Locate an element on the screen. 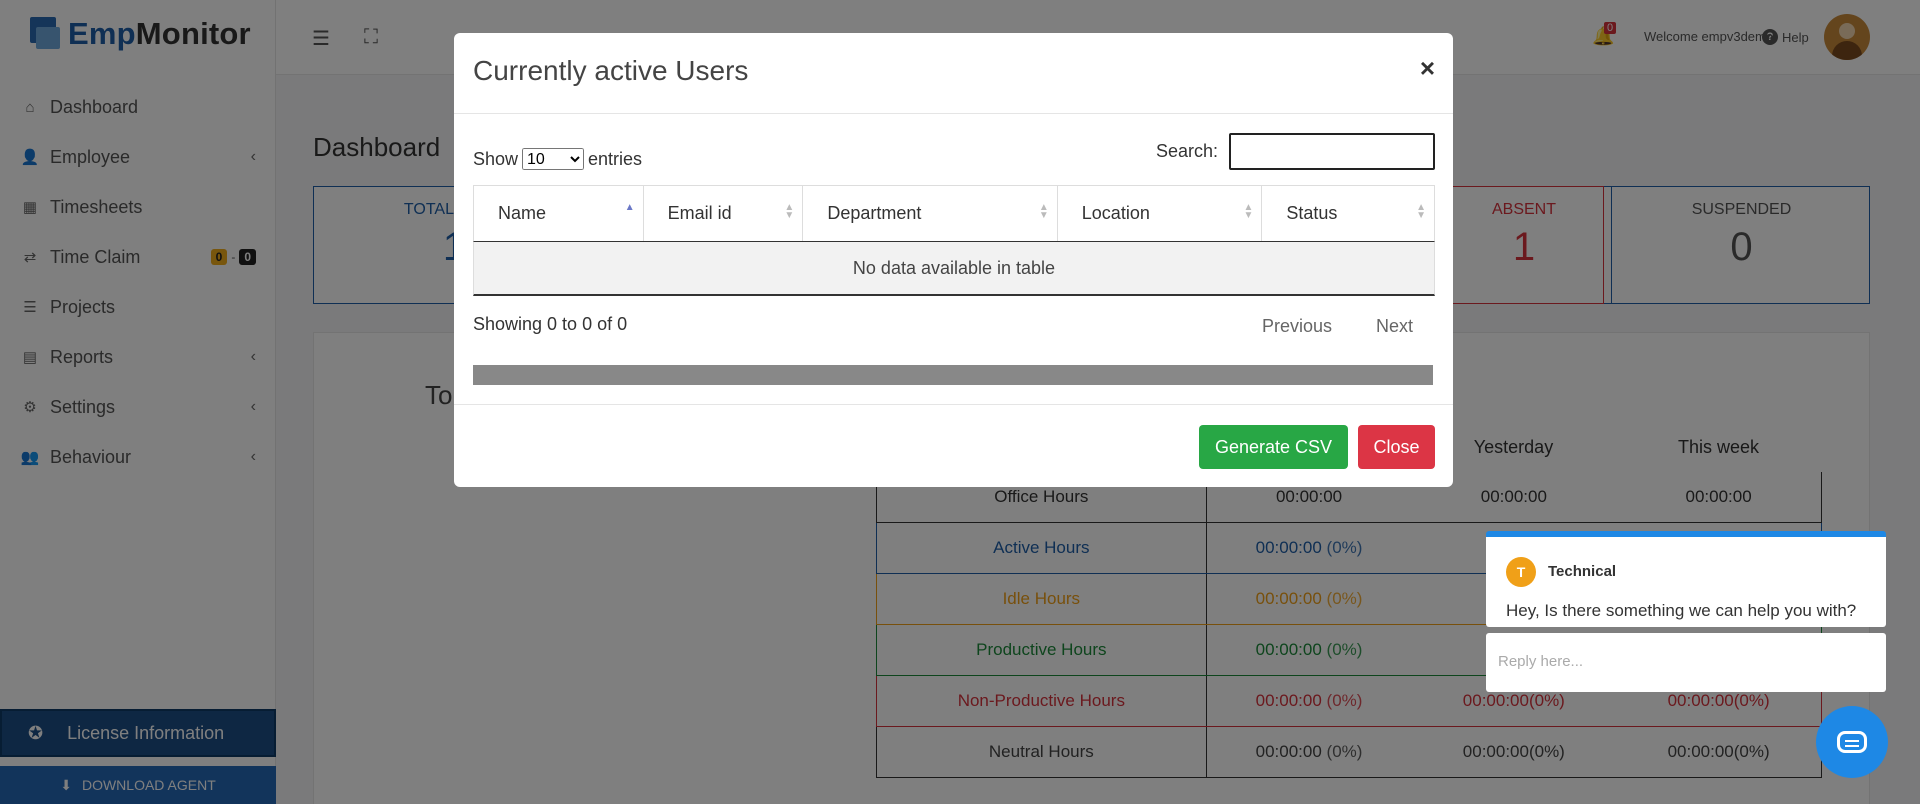 This screenshot has height=804, width=1920. close-button: Close is located at coordinates (1396, 447).